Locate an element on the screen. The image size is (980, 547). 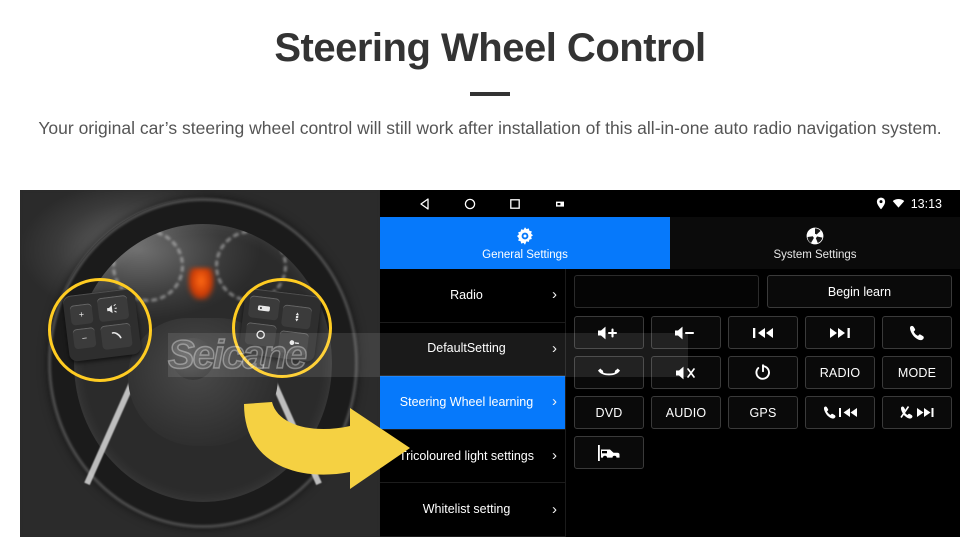
learn-status-field is located at coordinates (666, 291).